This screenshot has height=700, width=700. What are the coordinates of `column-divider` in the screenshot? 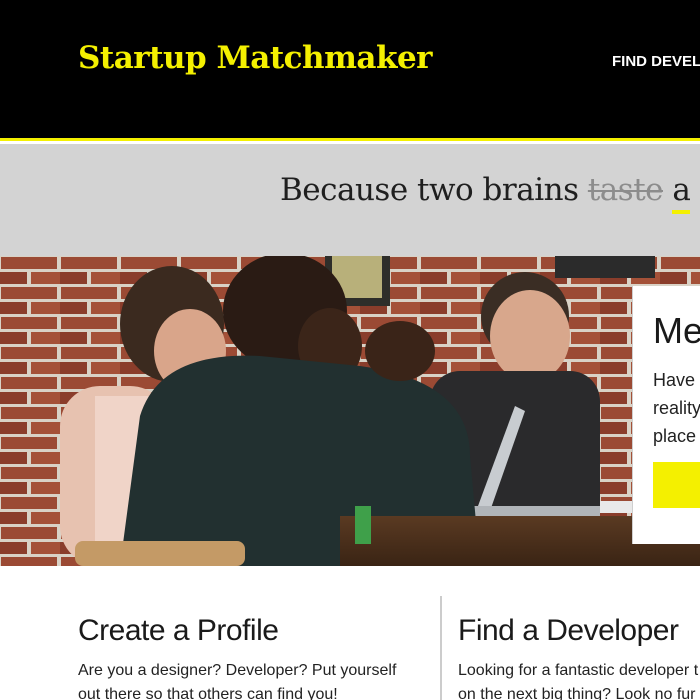 It's located at (441, 648).